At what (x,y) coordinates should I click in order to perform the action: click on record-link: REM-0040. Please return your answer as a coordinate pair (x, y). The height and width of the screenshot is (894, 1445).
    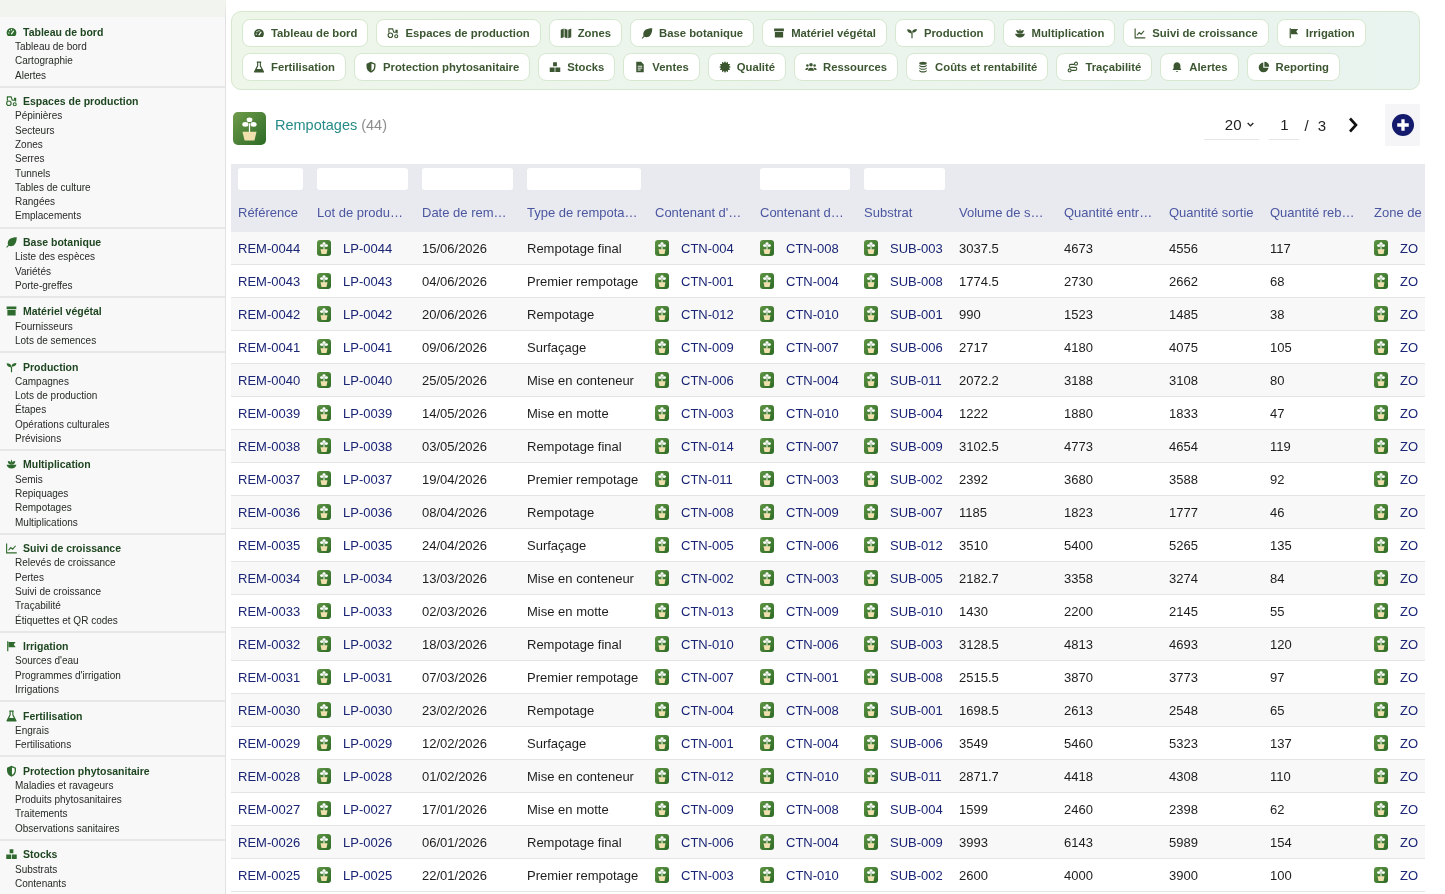
    Looking at the image, I should click on (269, 380).